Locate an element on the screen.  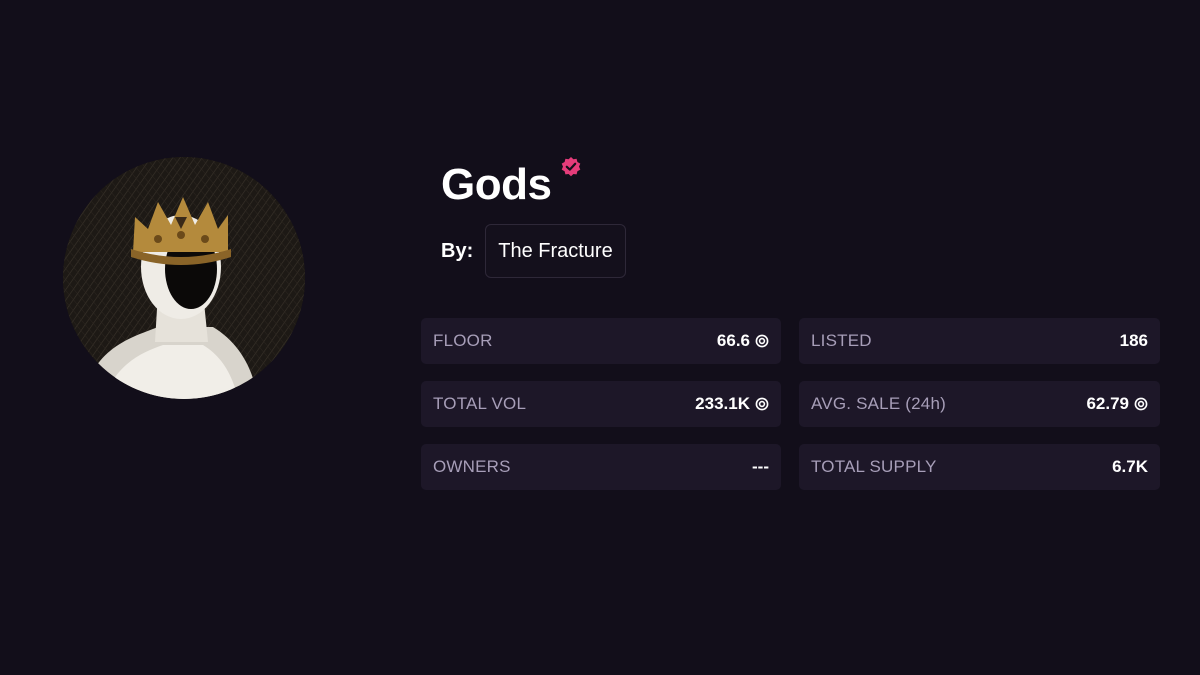
stat-owners: OWNERS --- is located at coordinates (601, 467).